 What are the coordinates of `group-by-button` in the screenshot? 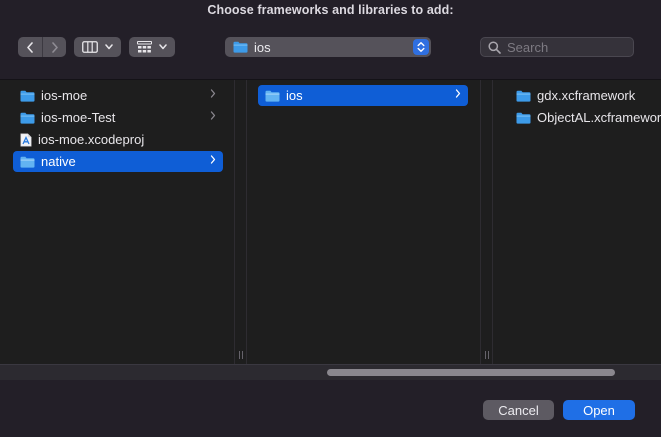 It's located at (152, 47).